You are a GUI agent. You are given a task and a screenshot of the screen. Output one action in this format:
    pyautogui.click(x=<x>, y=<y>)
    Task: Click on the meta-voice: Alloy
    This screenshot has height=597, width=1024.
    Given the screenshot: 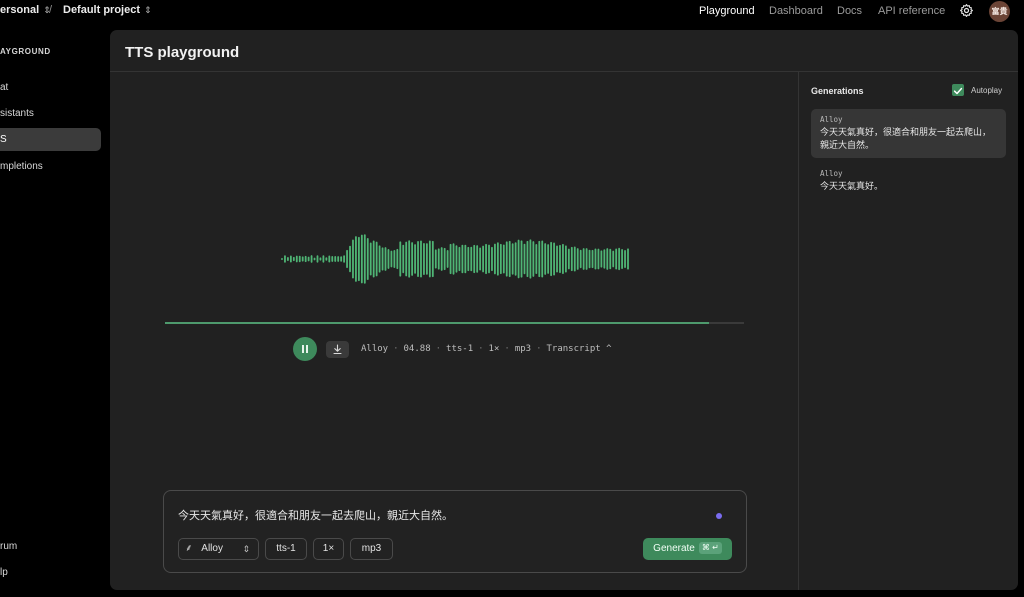 What is the action you would take?
    pyautogui.click(x=375, y=349)
    